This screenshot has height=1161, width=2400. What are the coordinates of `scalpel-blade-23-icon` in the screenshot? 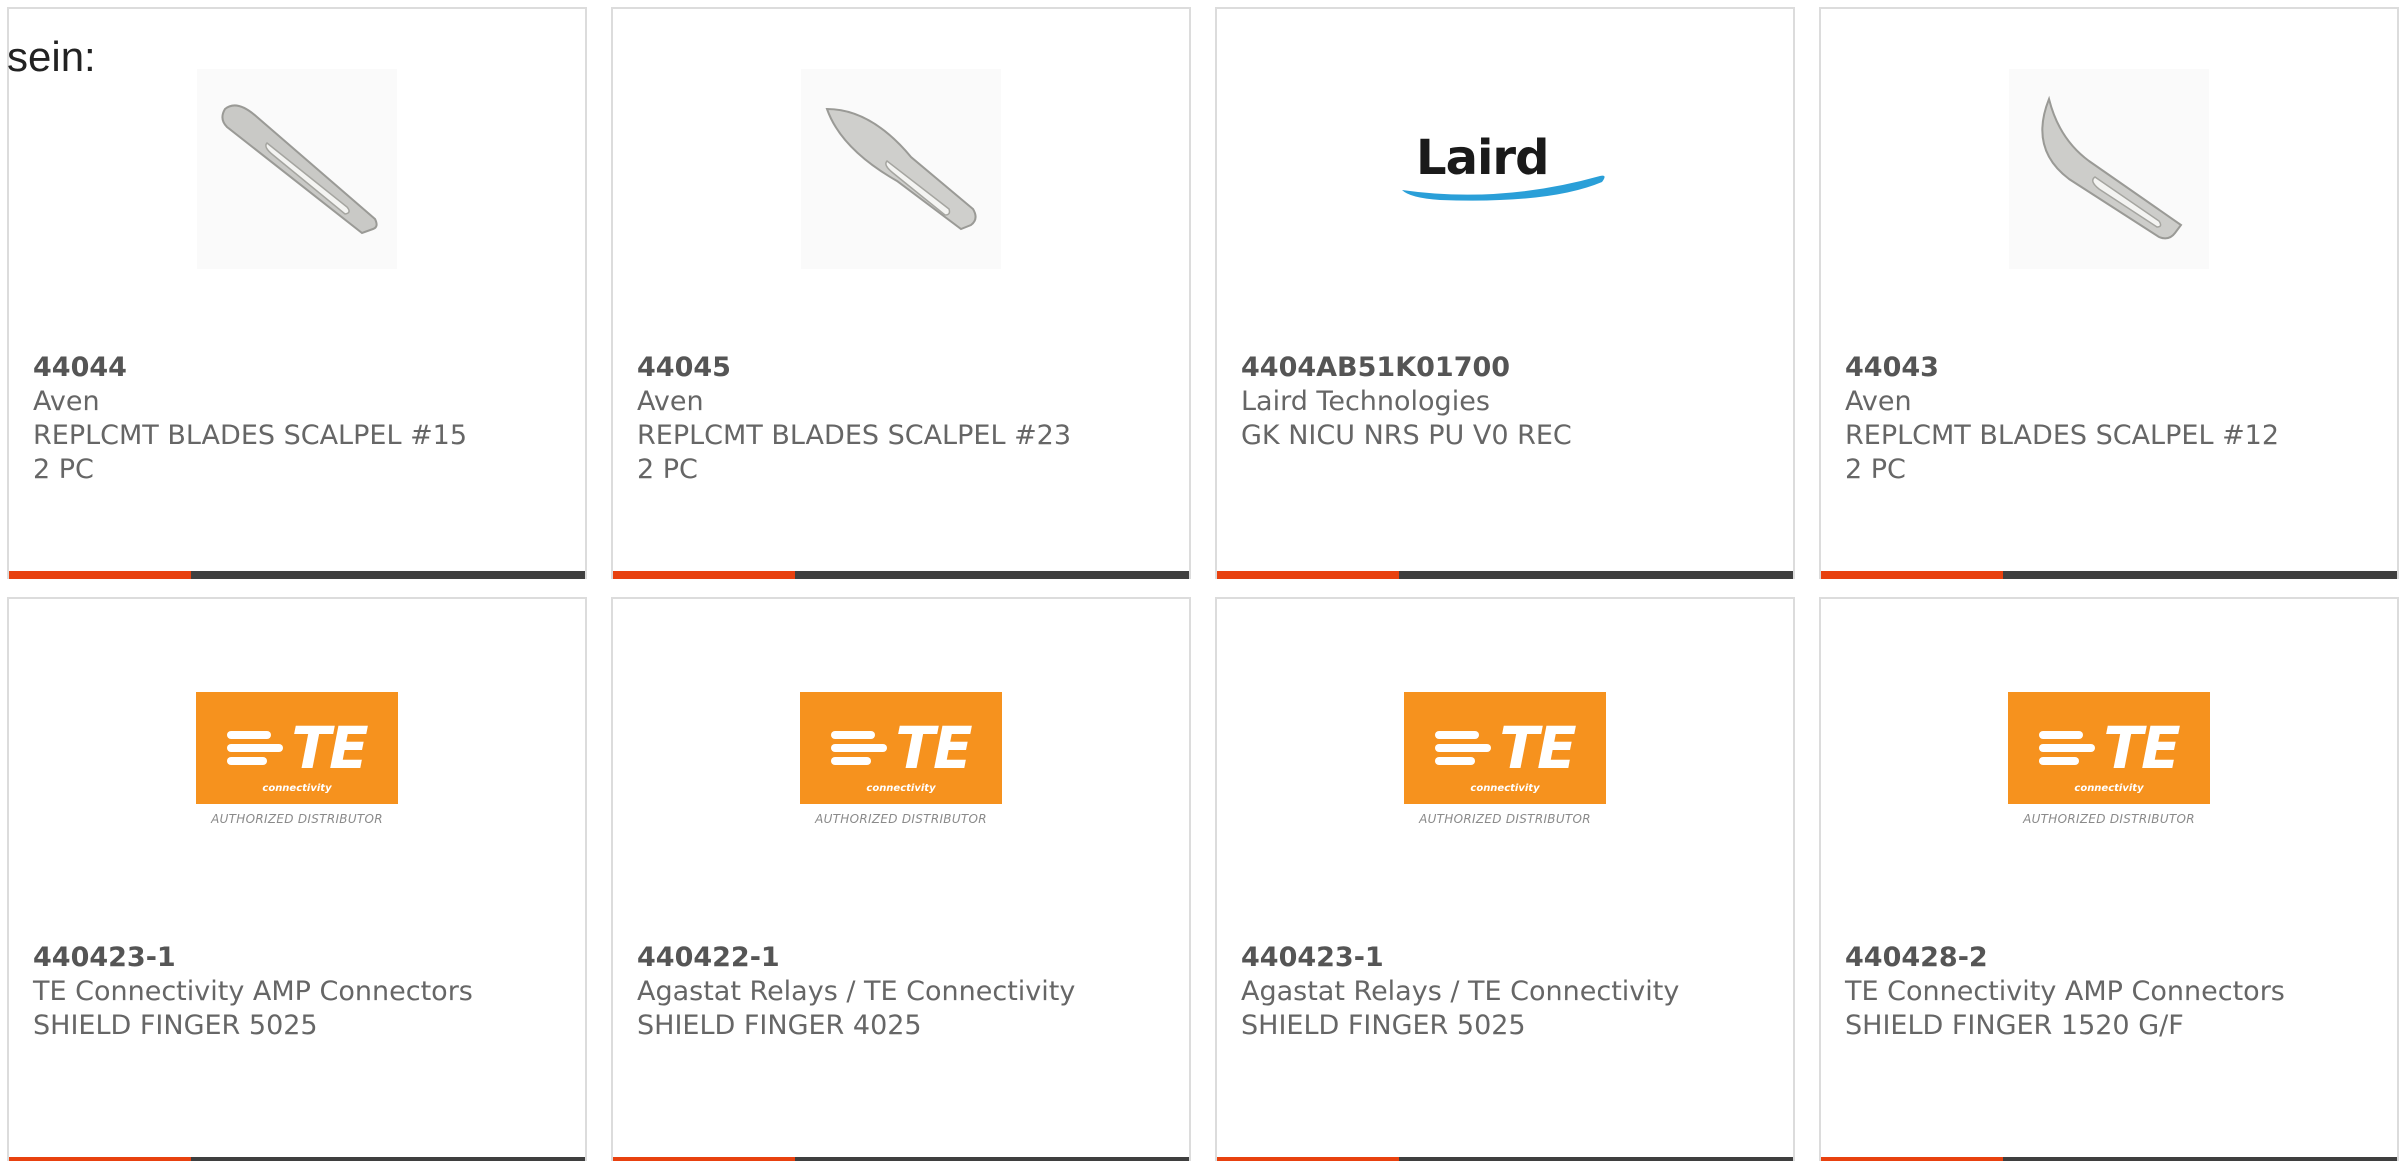 It's located at (901, 169).